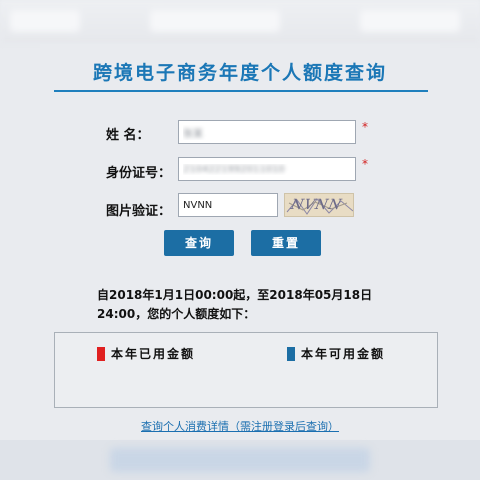  Describe the element at coordinates (153, 354) in the screenshot. I see `legend-used-label: 本年已用金额` at that location.